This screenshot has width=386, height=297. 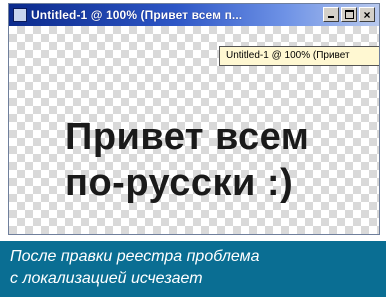 I want to click on maximize-button, so click(x=349, y=14).